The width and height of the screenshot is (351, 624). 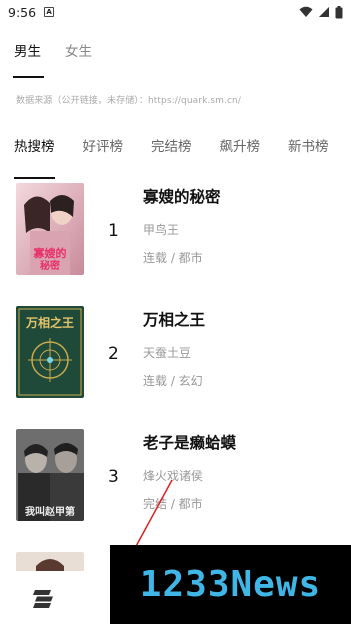 I want to click on book-author: 天蚕土豆, so click(x=167, y=353).